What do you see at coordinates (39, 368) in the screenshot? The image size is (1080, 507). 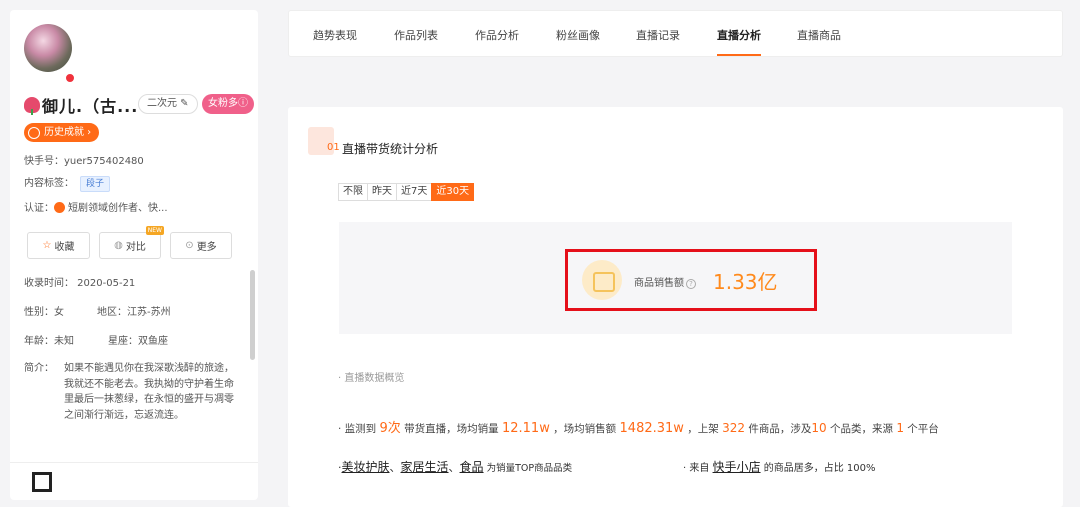 I see `intro-label: 简介：` at bounding box center [39, 368].